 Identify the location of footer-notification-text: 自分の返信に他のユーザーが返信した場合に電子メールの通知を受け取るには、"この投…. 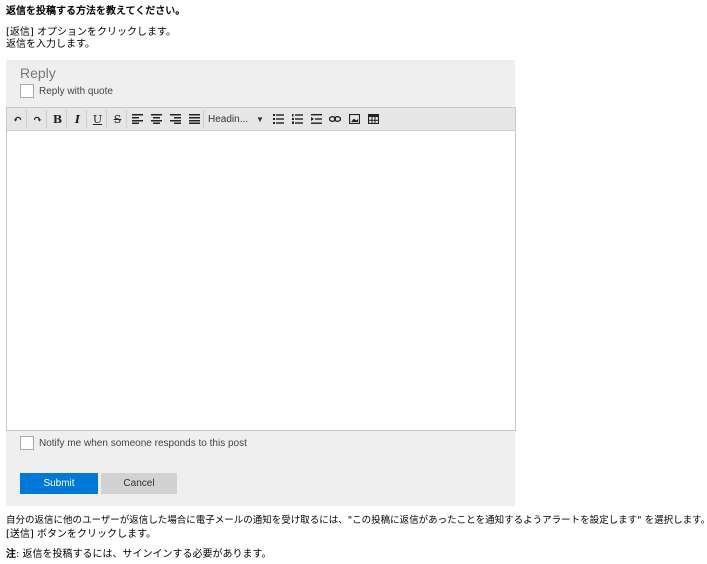
(356, 520).